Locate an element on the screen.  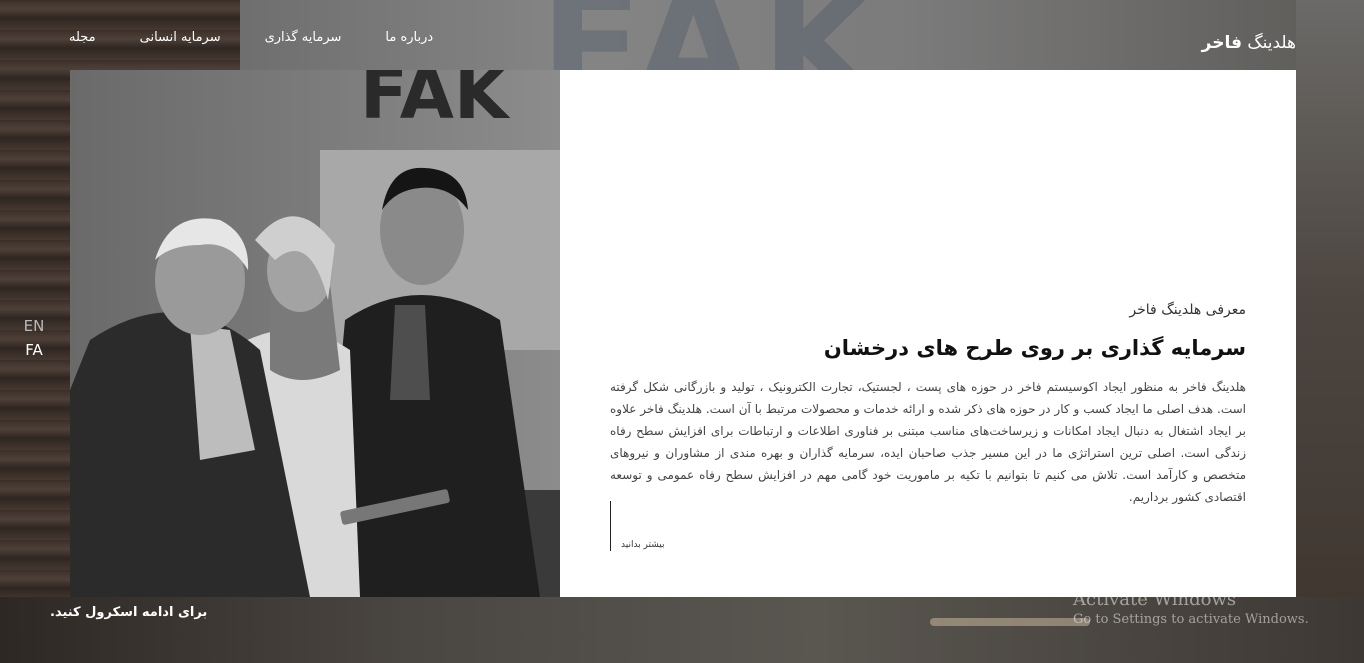
watermark-line2: Go to Settings to activate Windows. is located at coordinates (1191, 619).